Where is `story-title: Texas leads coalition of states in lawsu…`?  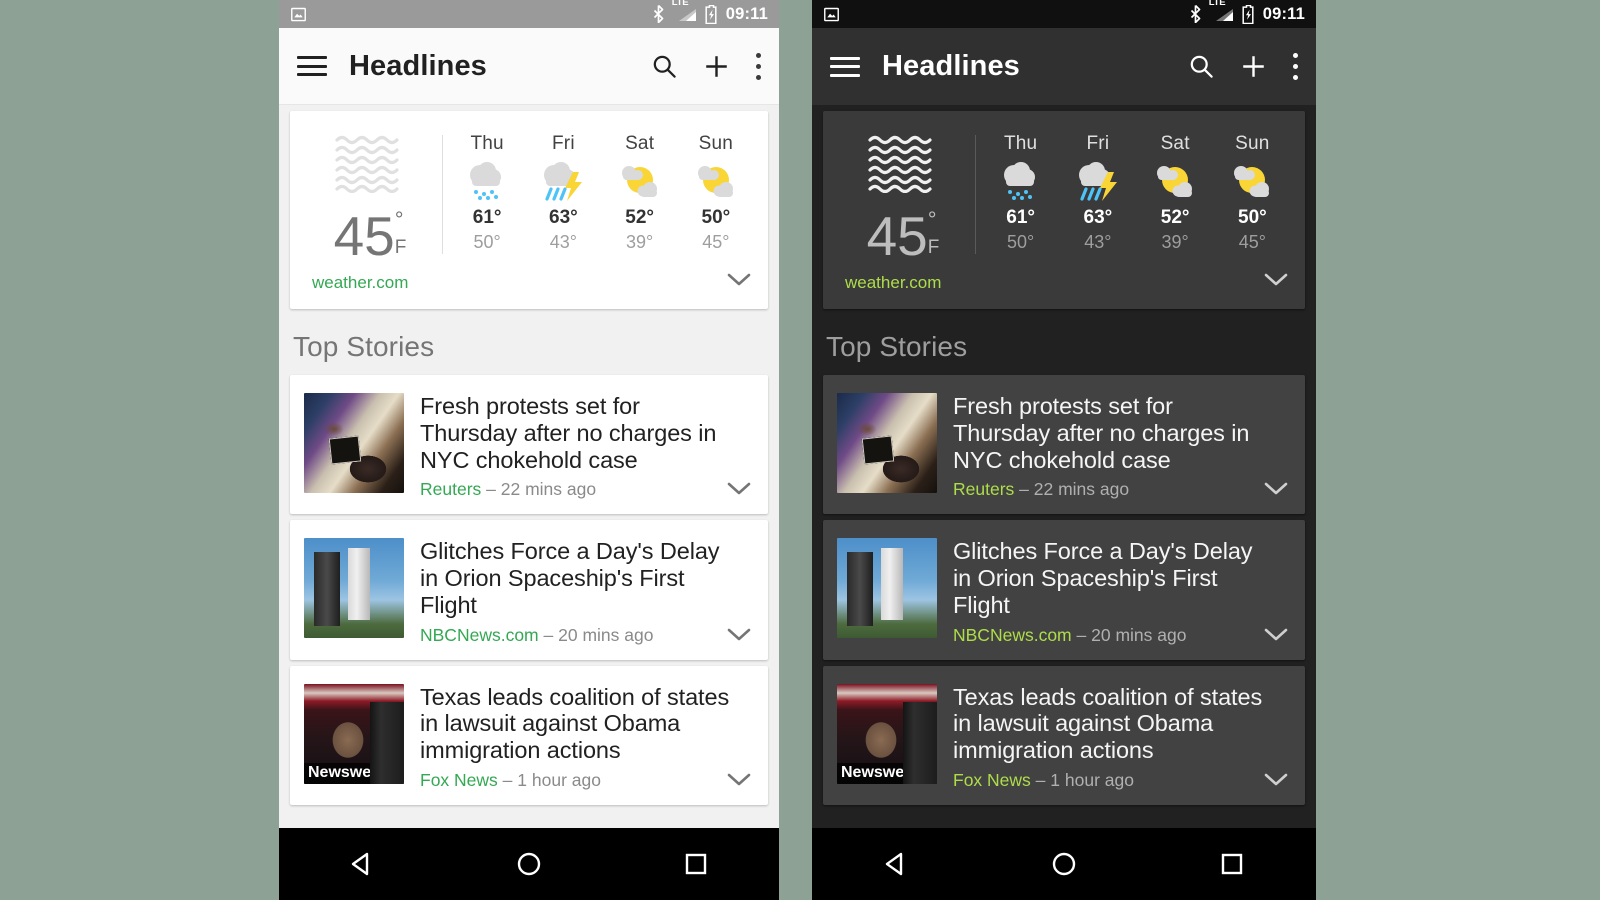 story-title: Texas leads coalition of states in lawsu… is located at coordinates (1108, 723).